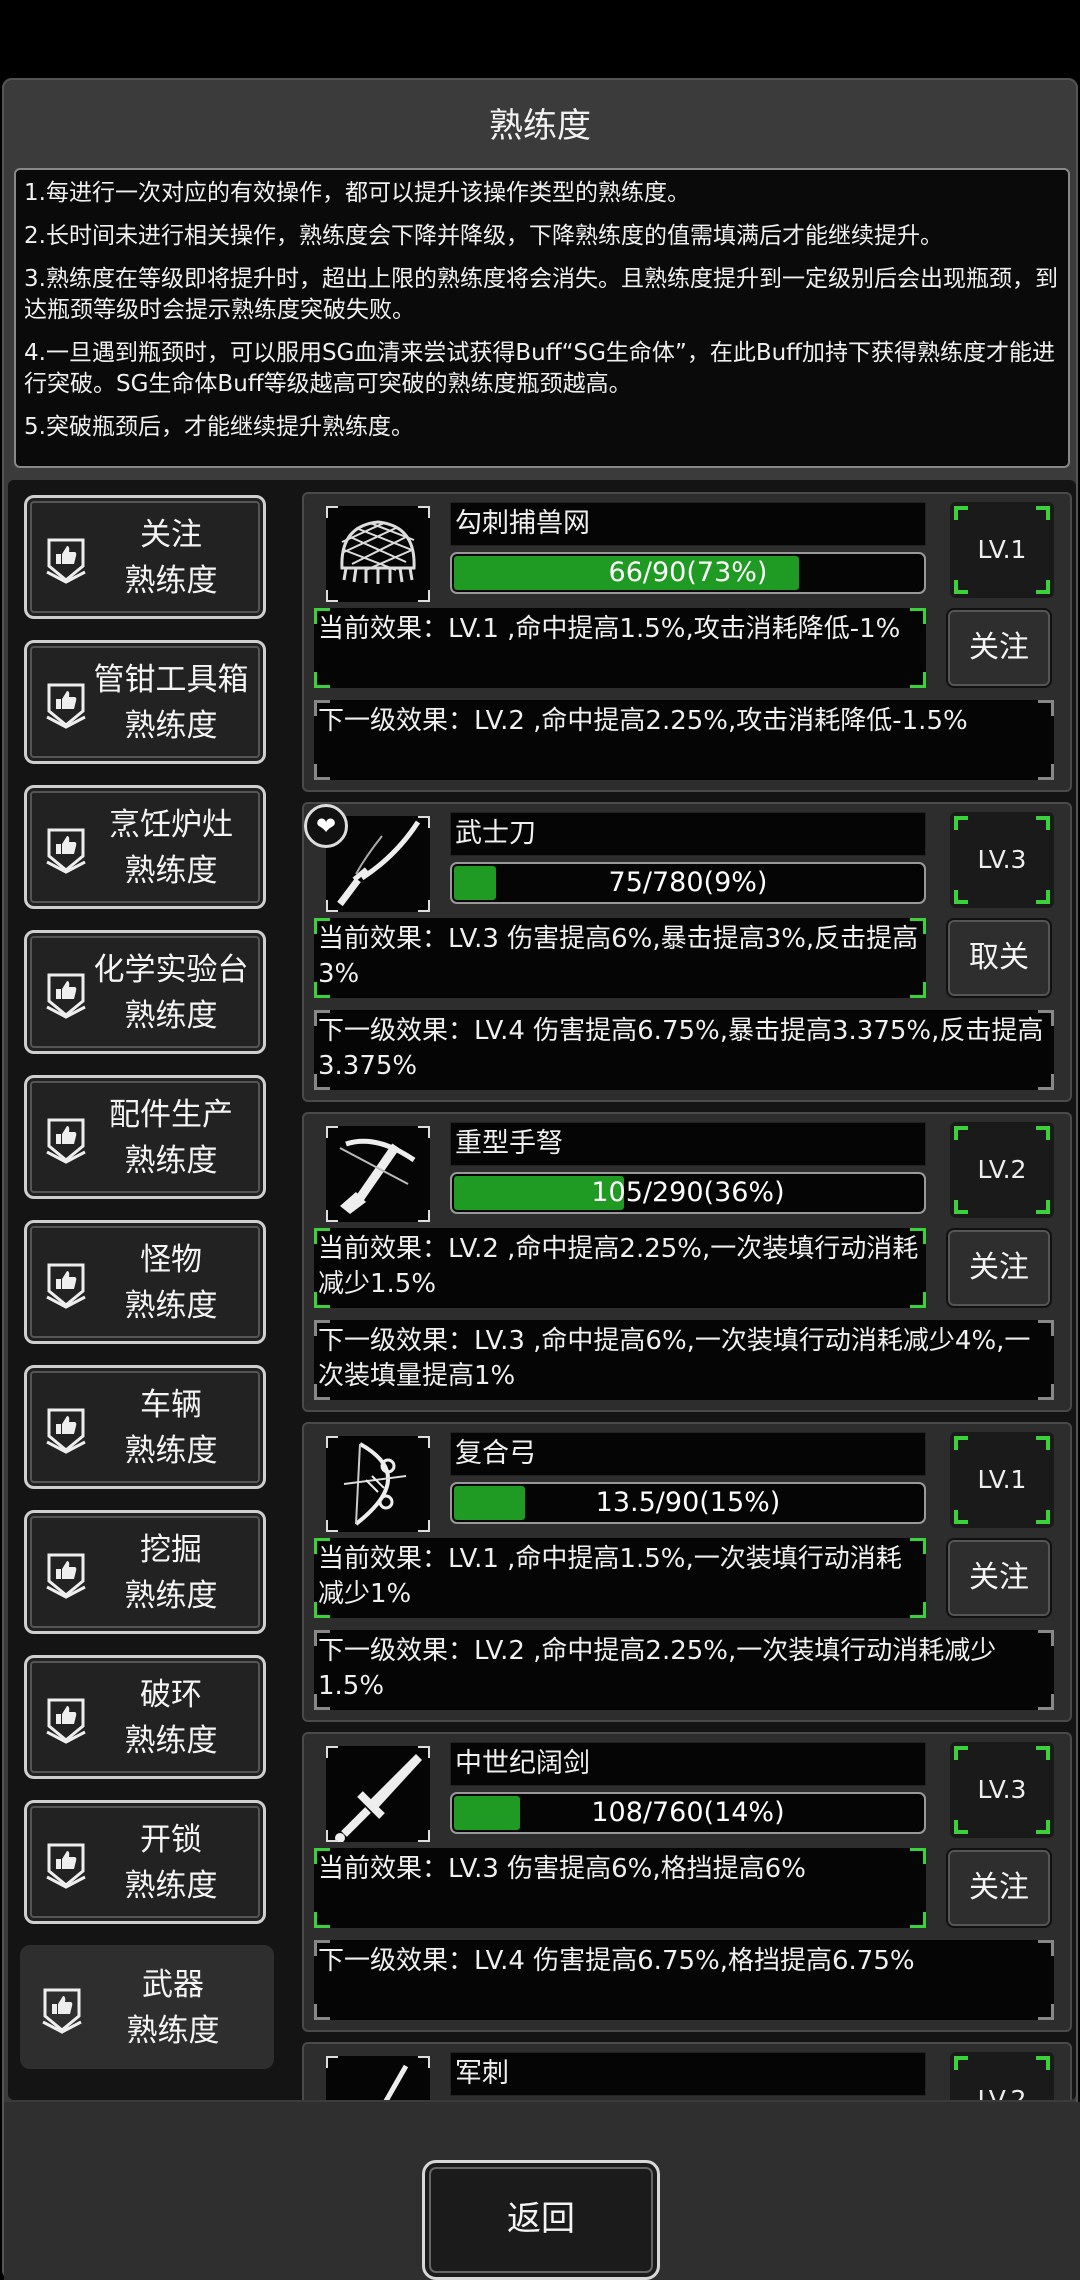 The width and height of the screenshot is (1080, 2280). Describe the element at coordinates (1002, 549) in the screenshot. I see `level-text: LV.1` at that location.